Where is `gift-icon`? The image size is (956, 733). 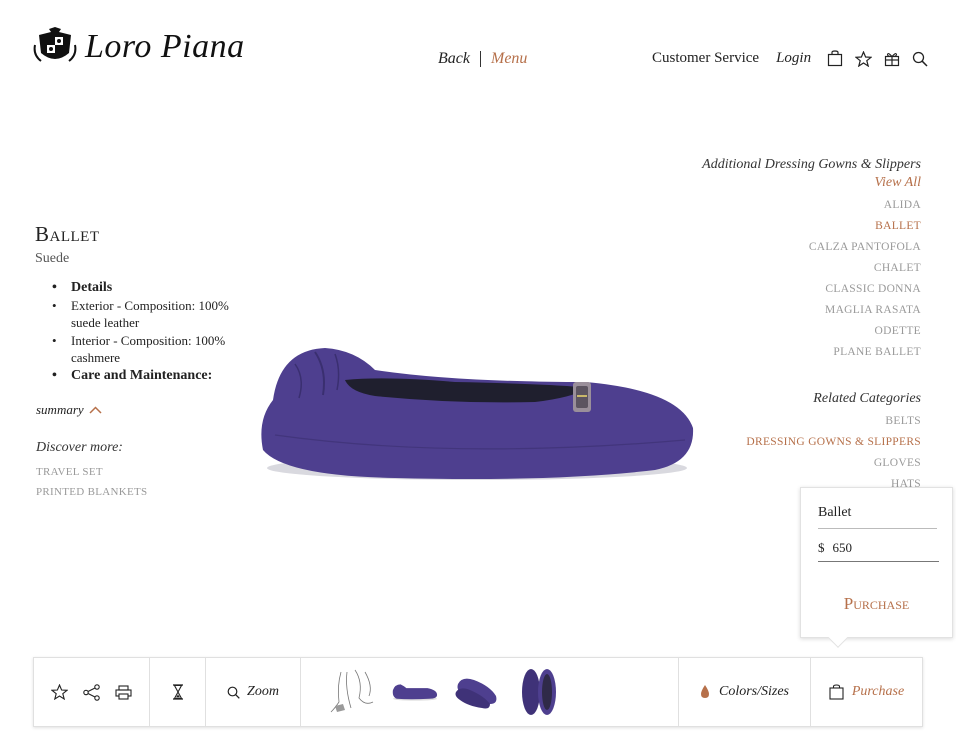 gift-icon is located at coordinates (892, 59).